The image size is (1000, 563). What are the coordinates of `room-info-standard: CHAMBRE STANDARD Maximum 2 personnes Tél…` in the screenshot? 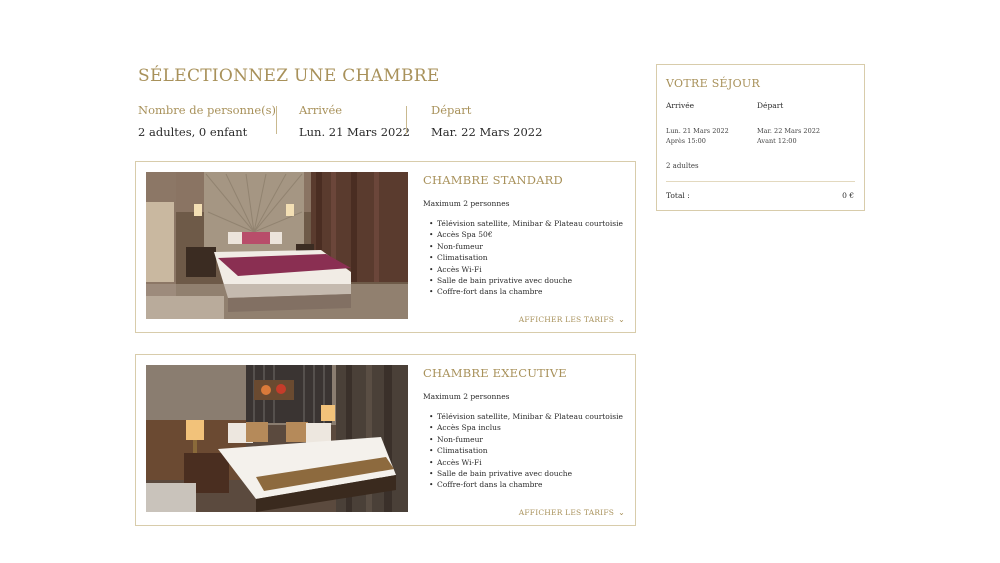 It's located at (526, 235).